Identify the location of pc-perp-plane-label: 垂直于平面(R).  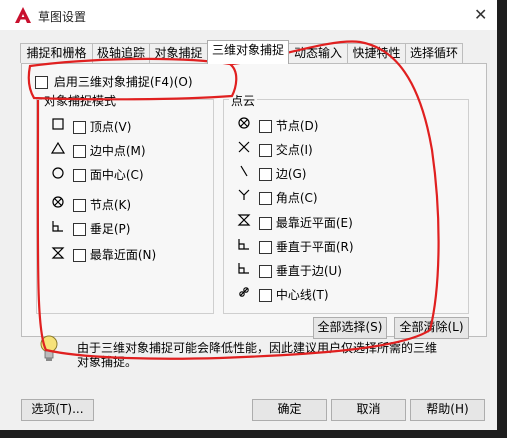
(314, 247).